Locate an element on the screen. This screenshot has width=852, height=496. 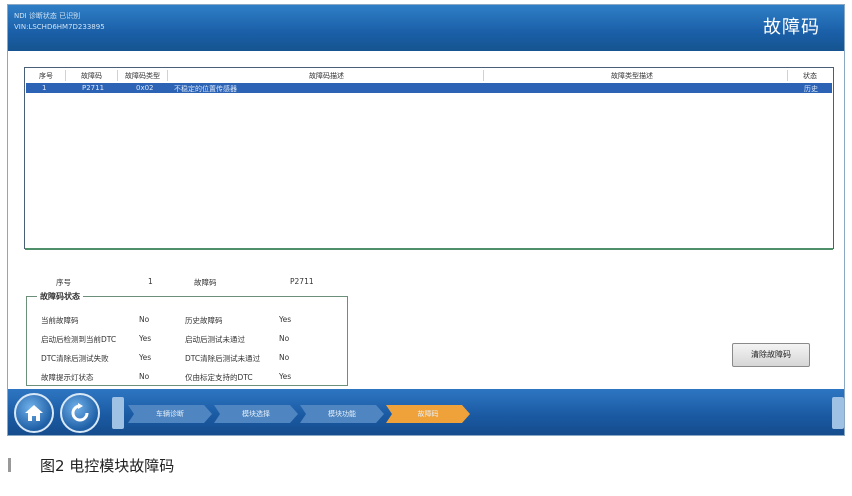
row-code: P2711 is located at coordinates (93, 88).